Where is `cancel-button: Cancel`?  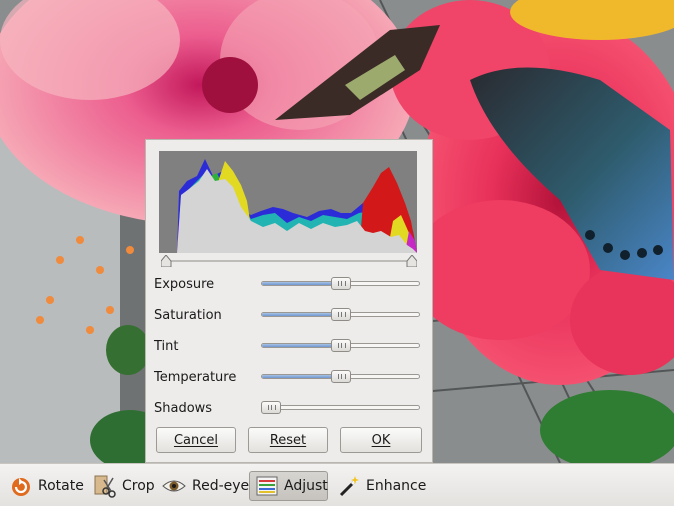 cancel-button: Cancel is located at coordinates (196, 440).